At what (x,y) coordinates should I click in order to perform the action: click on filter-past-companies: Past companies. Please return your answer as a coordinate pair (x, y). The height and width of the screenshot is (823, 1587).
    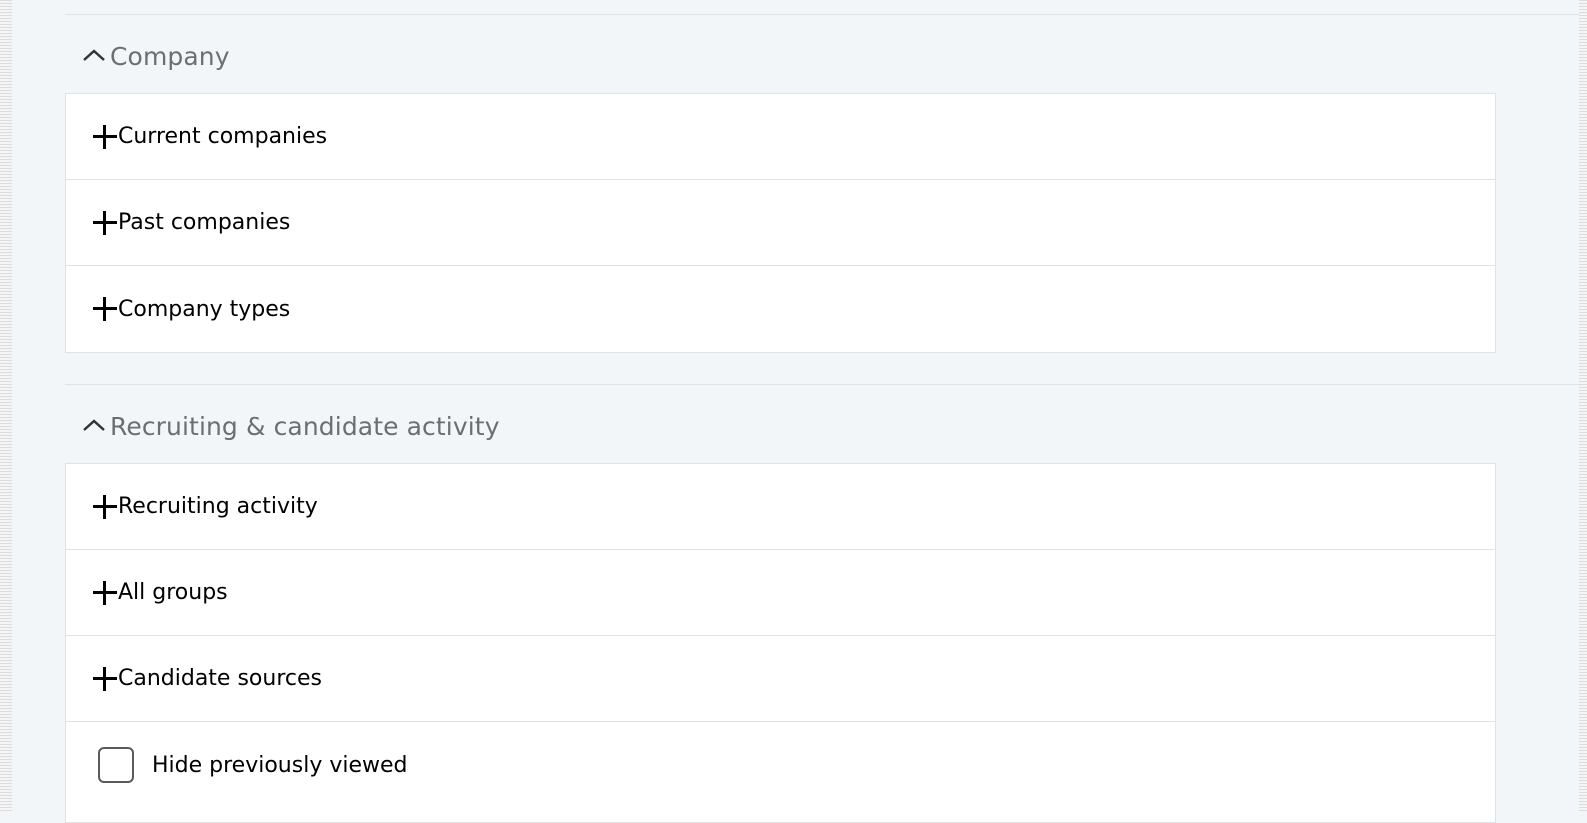
    Looking at the image, I should click on (780, 223).